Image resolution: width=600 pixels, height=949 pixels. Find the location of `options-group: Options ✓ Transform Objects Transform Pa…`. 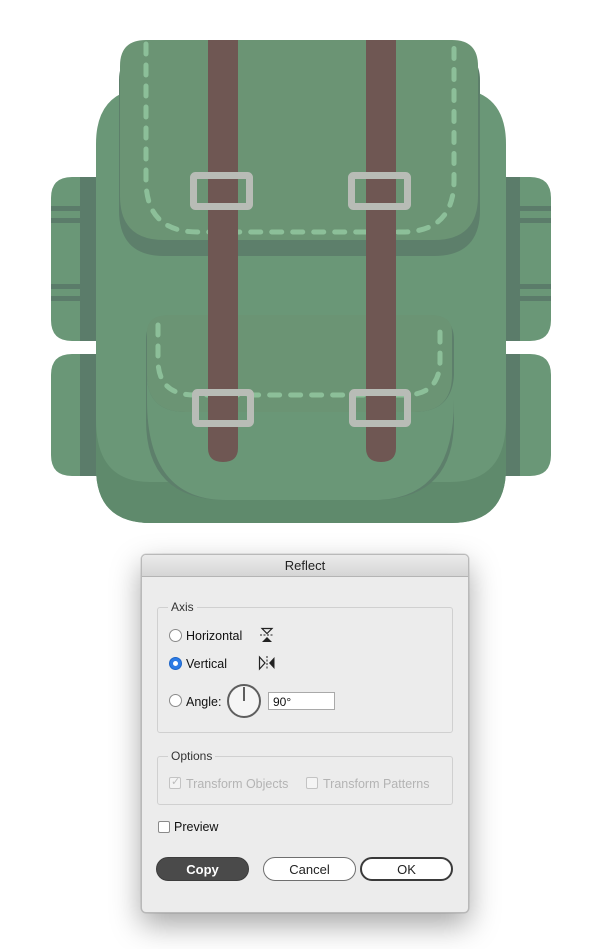

options-group: Options ✓ Transform Objects Transform Pa… is located at coordinates (305, 777).